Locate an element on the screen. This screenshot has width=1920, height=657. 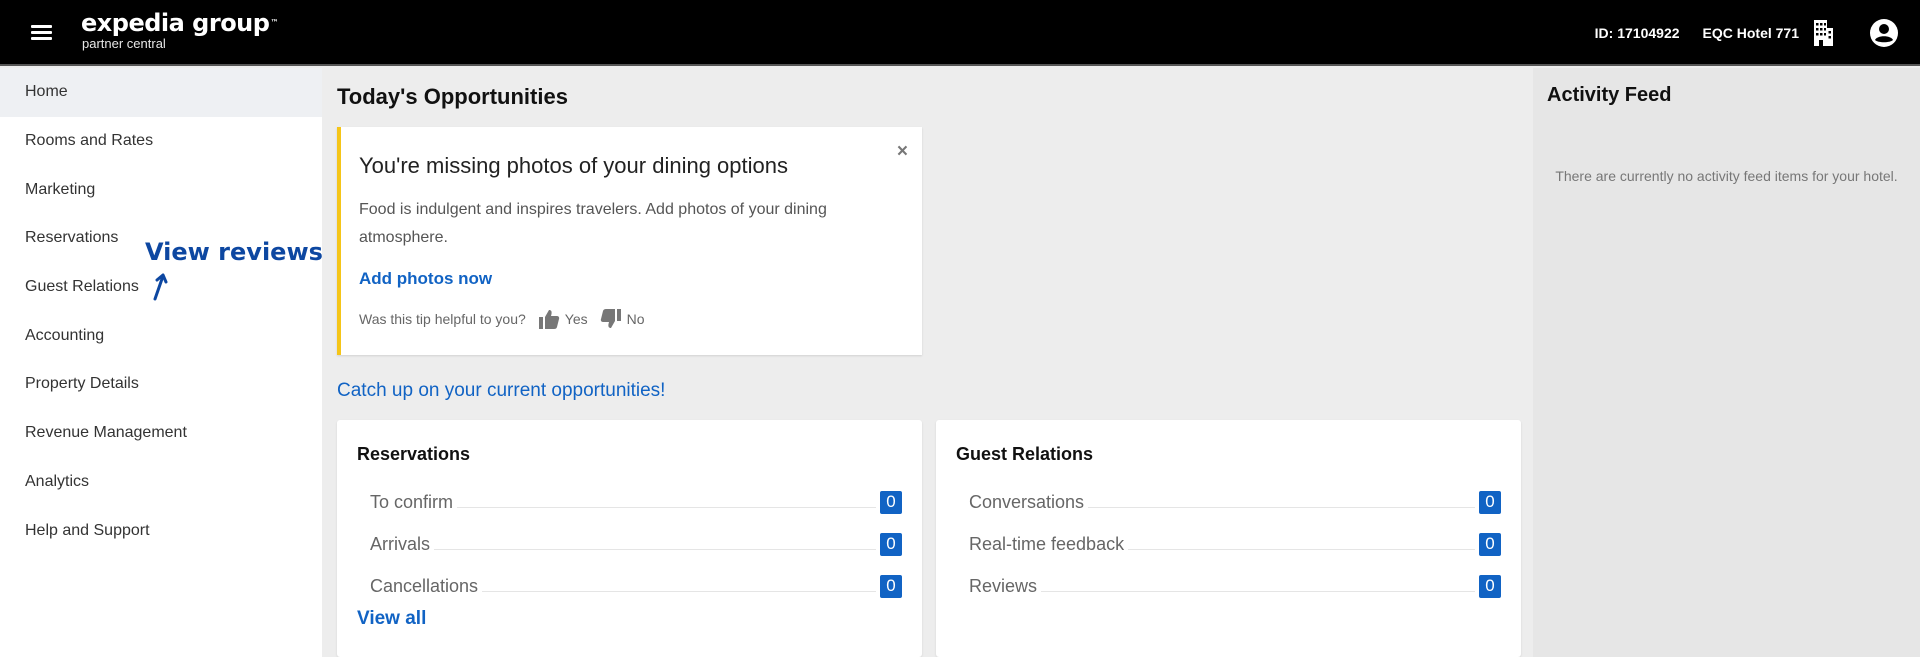
feedback-no-label: No is located at coordinates (635, 319).